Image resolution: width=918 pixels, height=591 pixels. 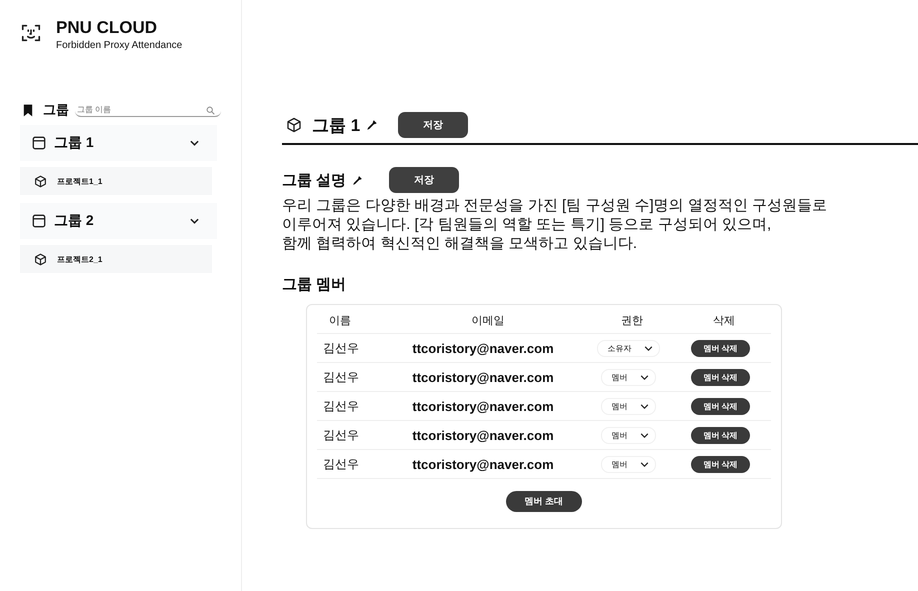 What do you see at coordinates (340, 321) in the screenshot?
I see `column-header: 이름` at bounding box center [340, 321].